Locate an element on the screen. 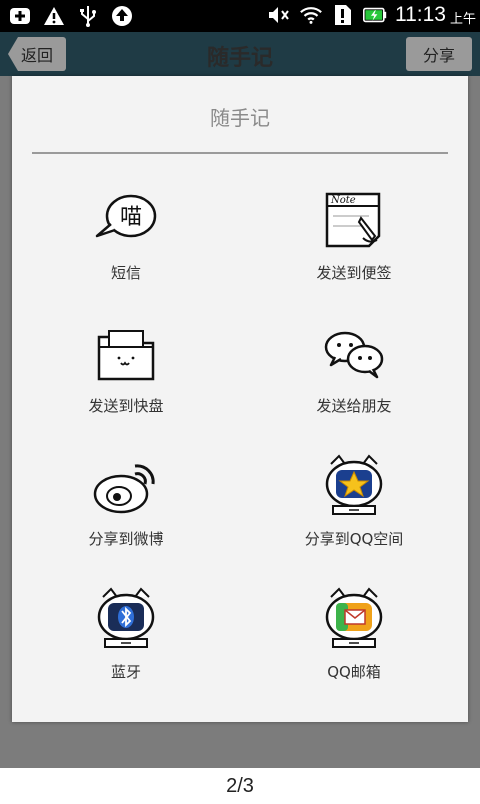  svg-text: 喵 is located at coordinates (131, 217).